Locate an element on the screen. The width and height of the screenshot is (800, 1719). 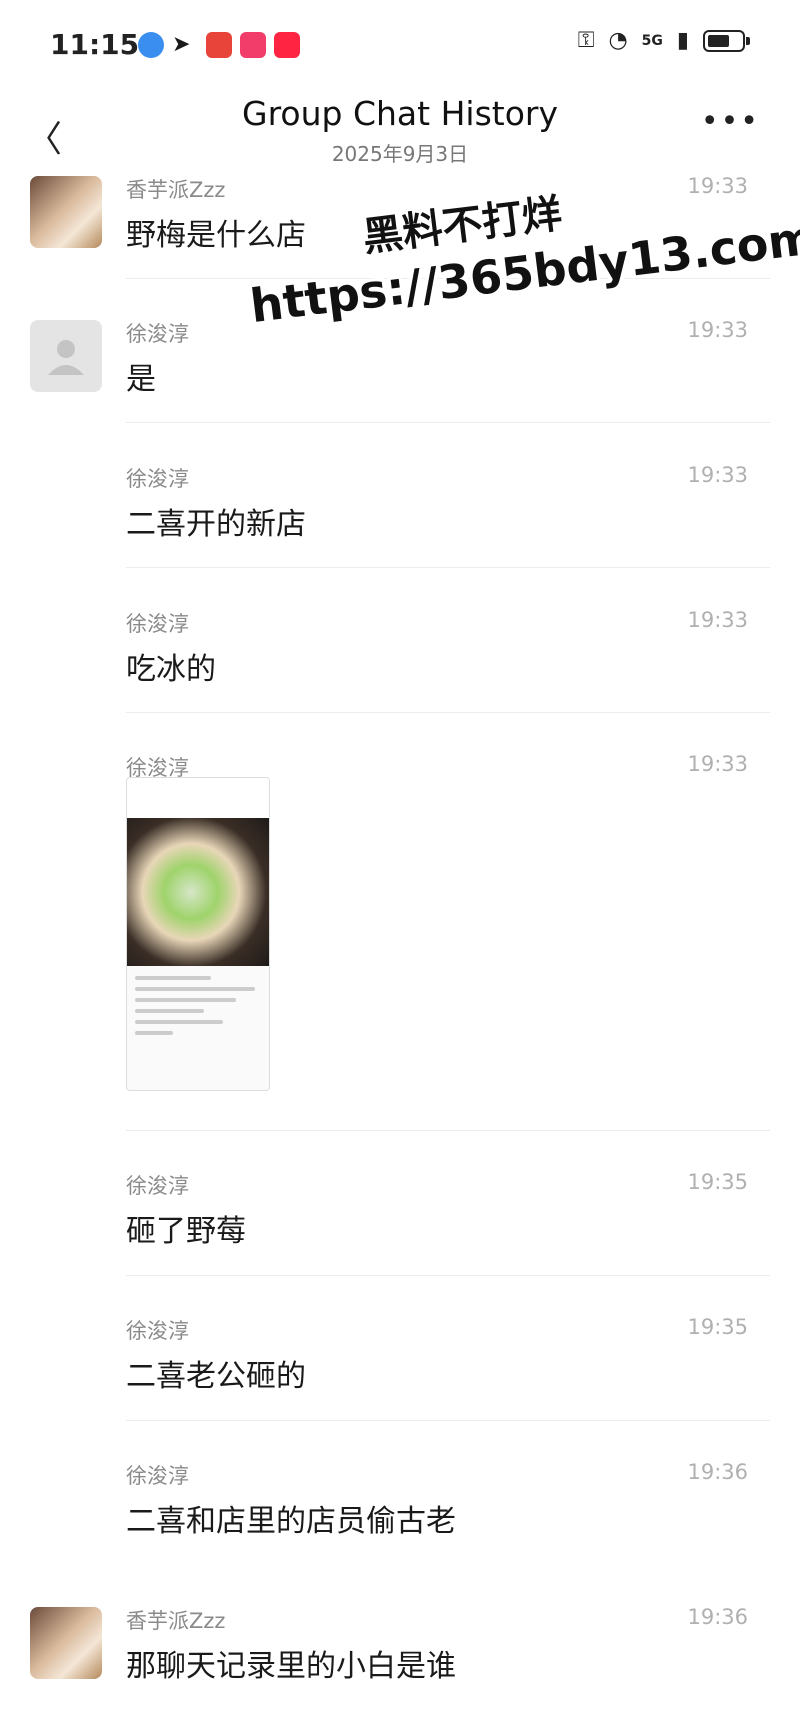
message-text: 二喜和店里的店员偷古老 is located at coordinates (291, 1521).